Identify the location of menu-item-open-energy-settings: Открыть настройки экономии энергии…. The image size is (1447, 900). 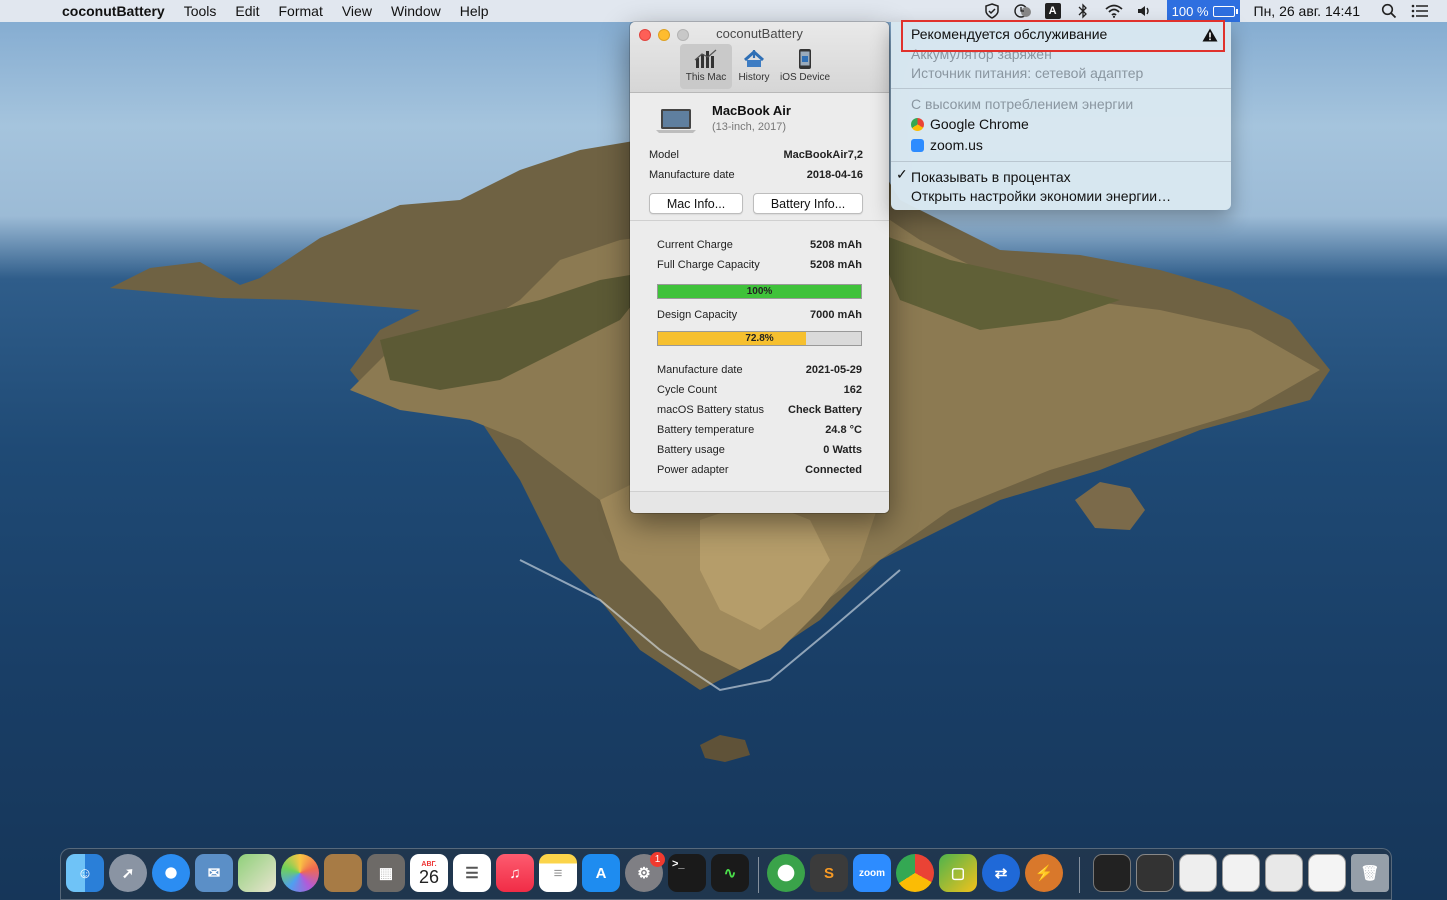
(1041, 196).